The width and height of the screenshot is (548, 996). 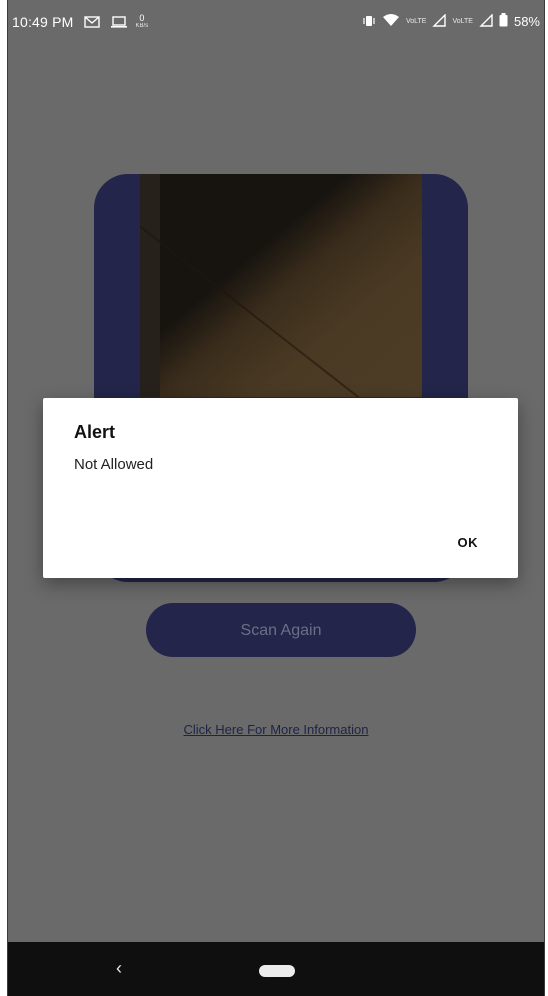 I want to click on back-icon: ‹, so click(x=119, y=968).